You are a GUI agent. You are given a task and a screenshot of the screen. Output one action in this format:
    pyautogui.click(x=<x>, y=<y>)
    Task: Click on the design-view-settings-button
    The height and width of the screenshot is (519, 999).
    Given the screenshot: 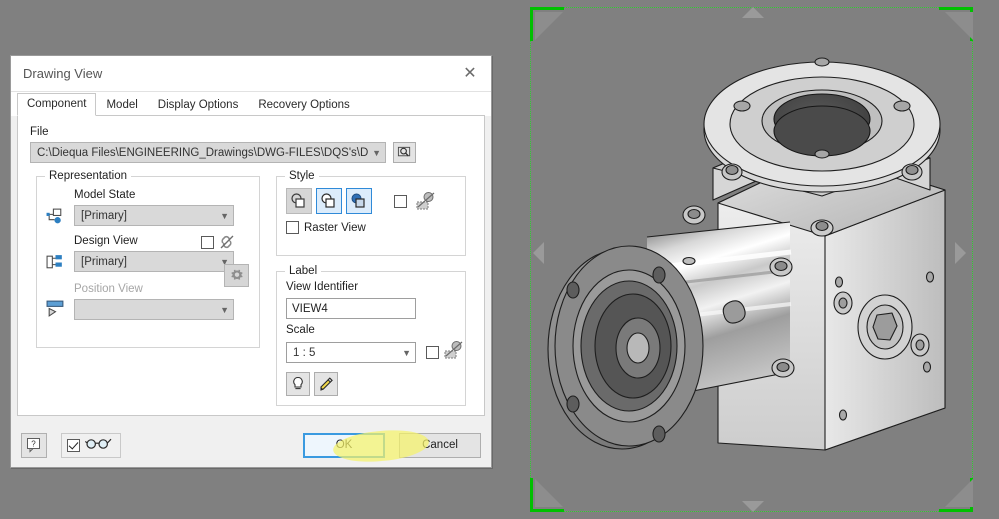 What is the action you would take?
    pyautogui.click(x=236, y=275)
    